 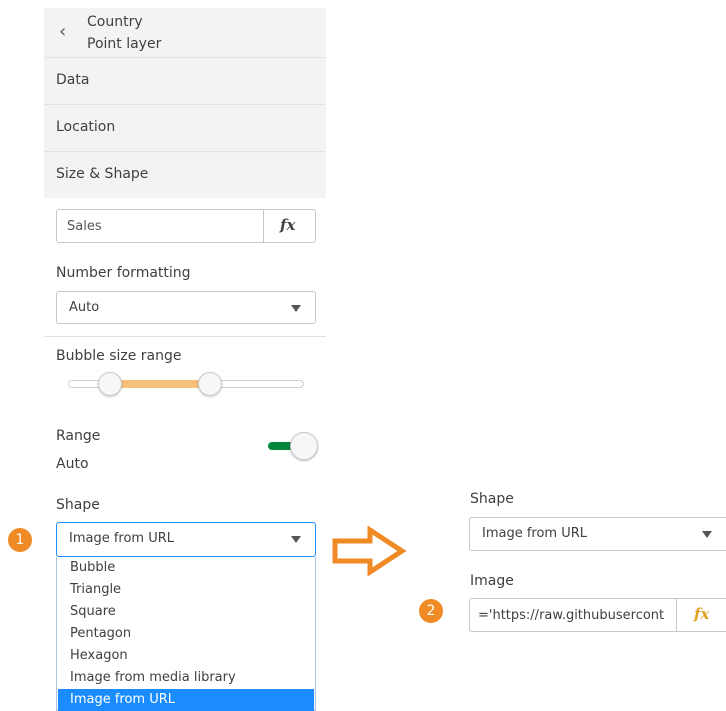 I want to click on shape-option-bubble: Bubble, so click(x=186, y=568).